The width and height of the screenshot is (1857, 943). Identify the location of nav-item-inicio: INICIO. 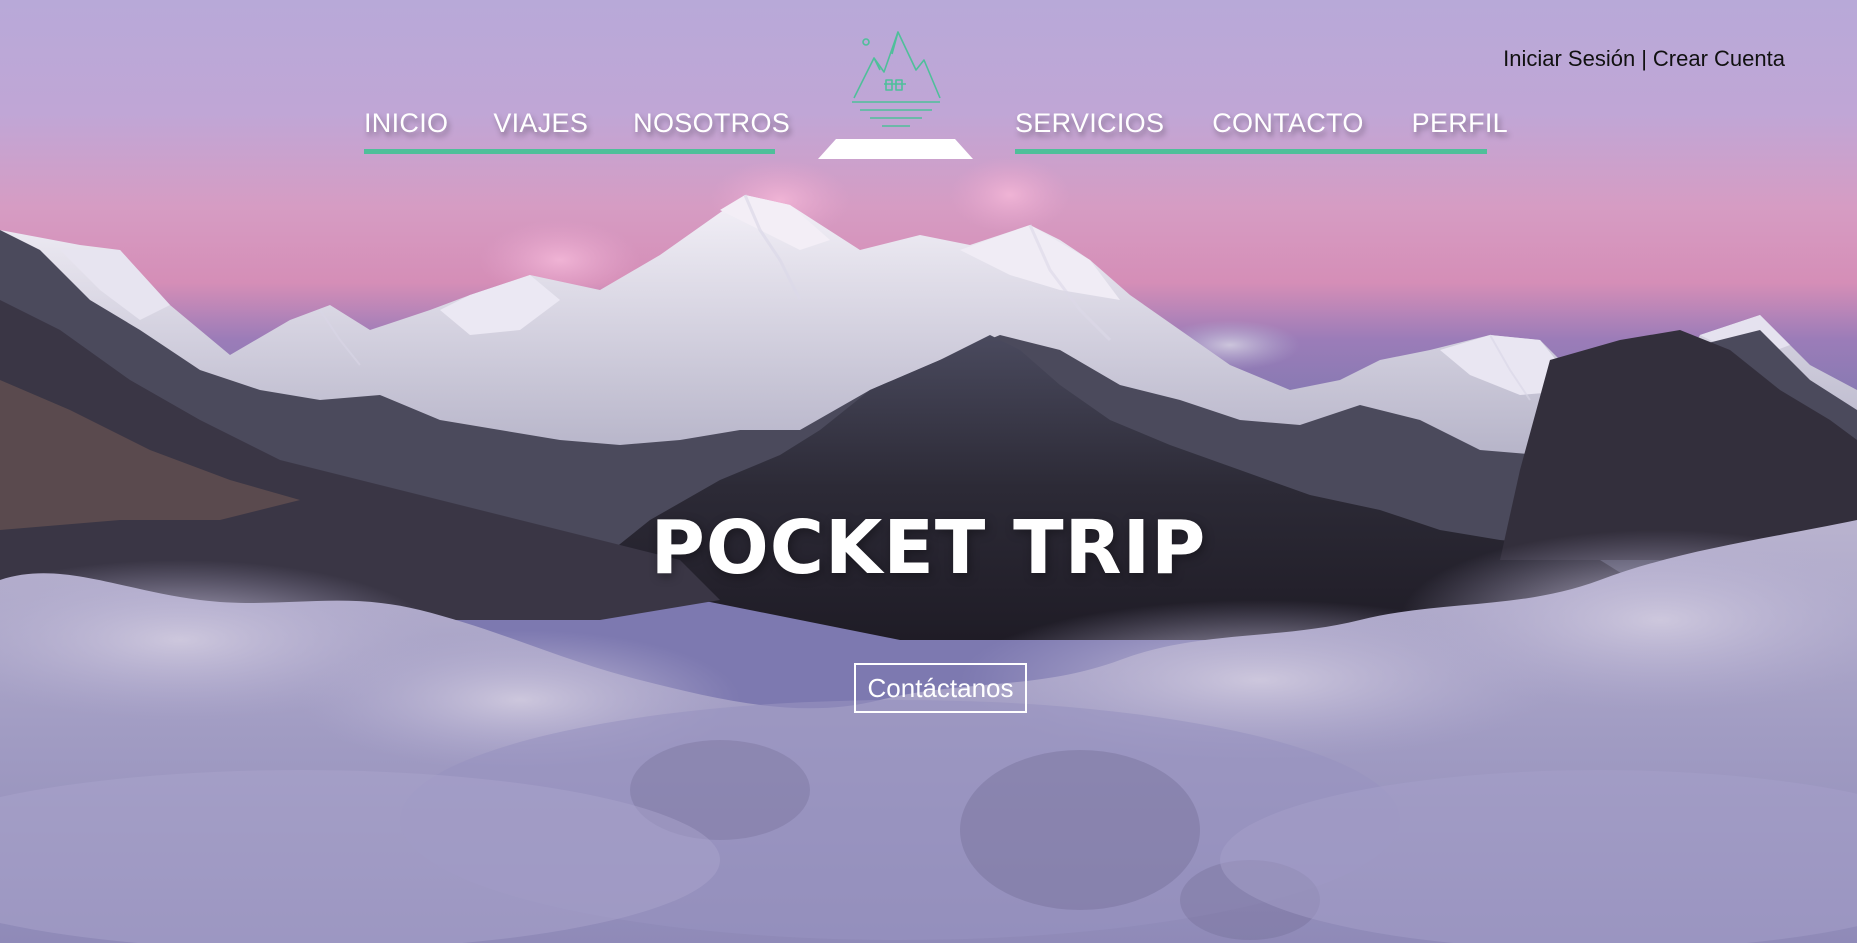
(406, 123).